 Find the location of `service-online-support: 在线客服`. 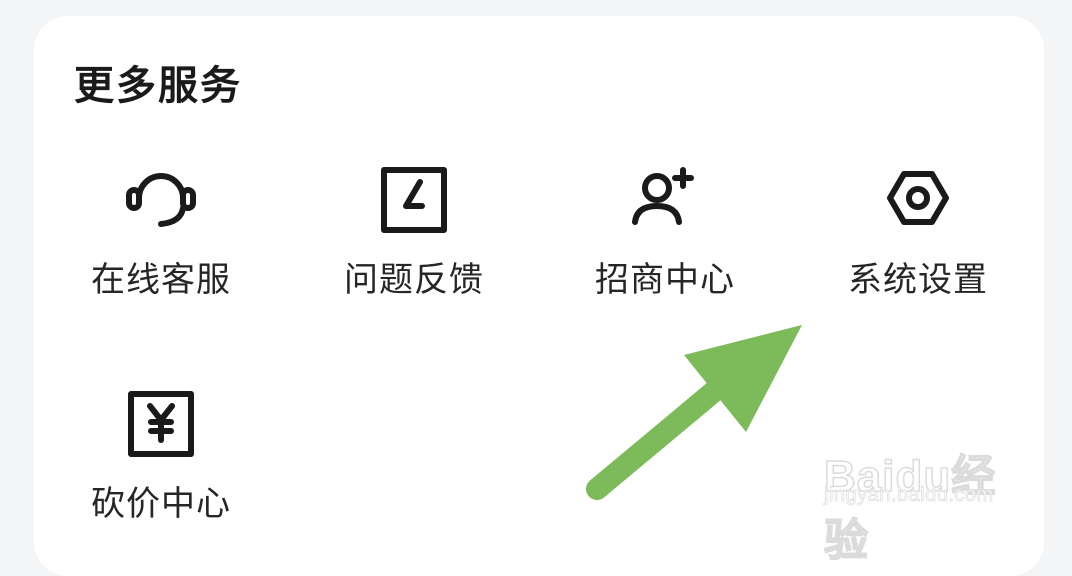

service-online-support: 在线客服 is located at coordinates (161, 240).